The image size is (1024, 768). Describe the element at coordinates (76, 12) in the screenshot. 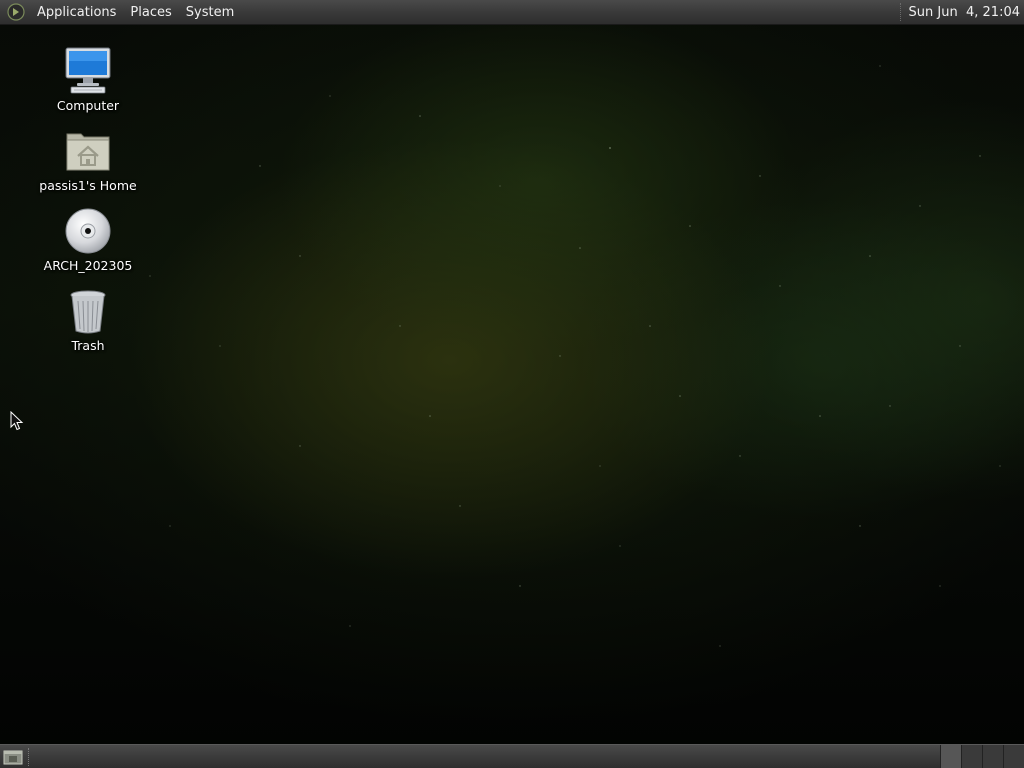

I see `applications-menu: Applications` at that location.